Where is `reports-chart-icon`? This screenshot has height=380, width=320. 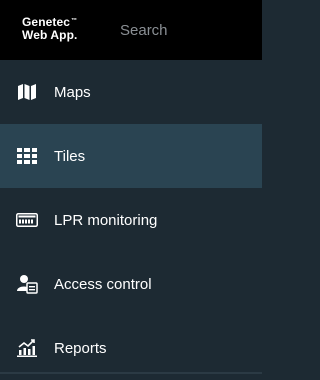
reports-chart-icon is located at coordinates (27, 348).